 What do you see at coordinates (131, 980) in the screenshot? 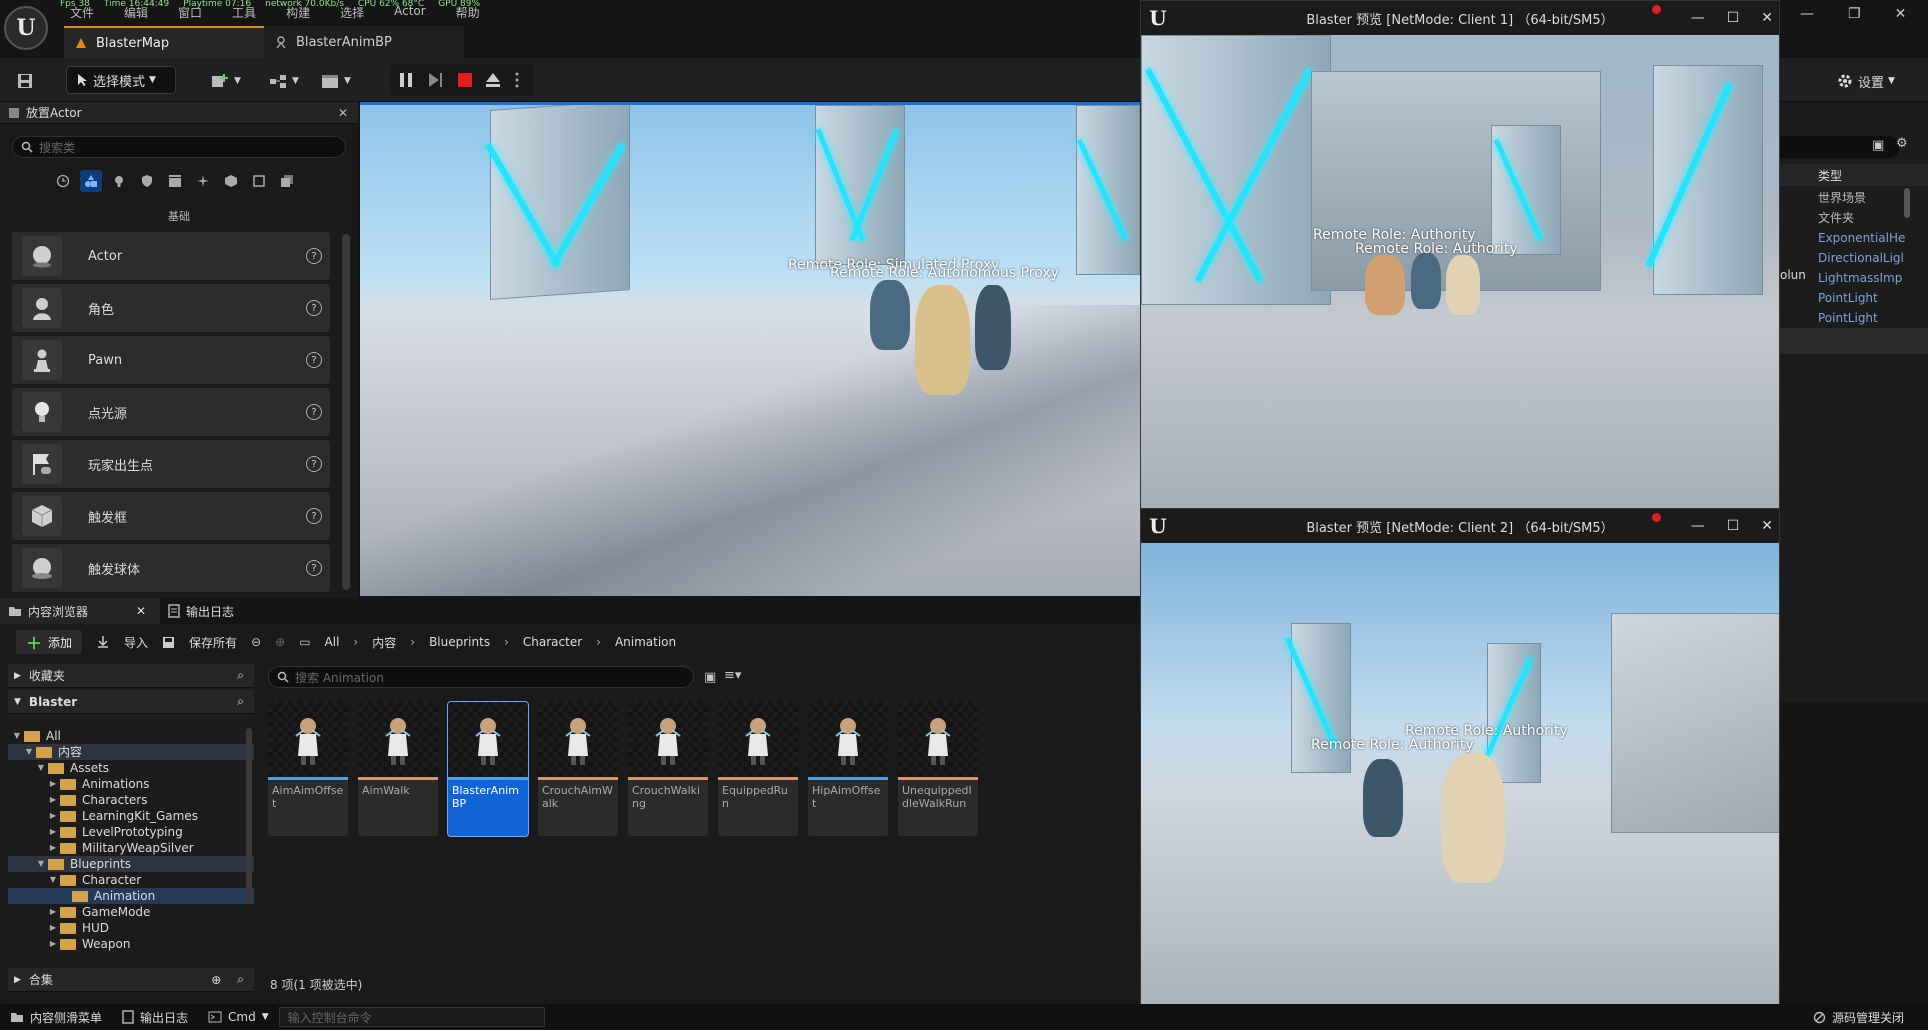
I see `collections-section: ▶ 合集 ⊕ ⌕` at bounding box center [131, 980].